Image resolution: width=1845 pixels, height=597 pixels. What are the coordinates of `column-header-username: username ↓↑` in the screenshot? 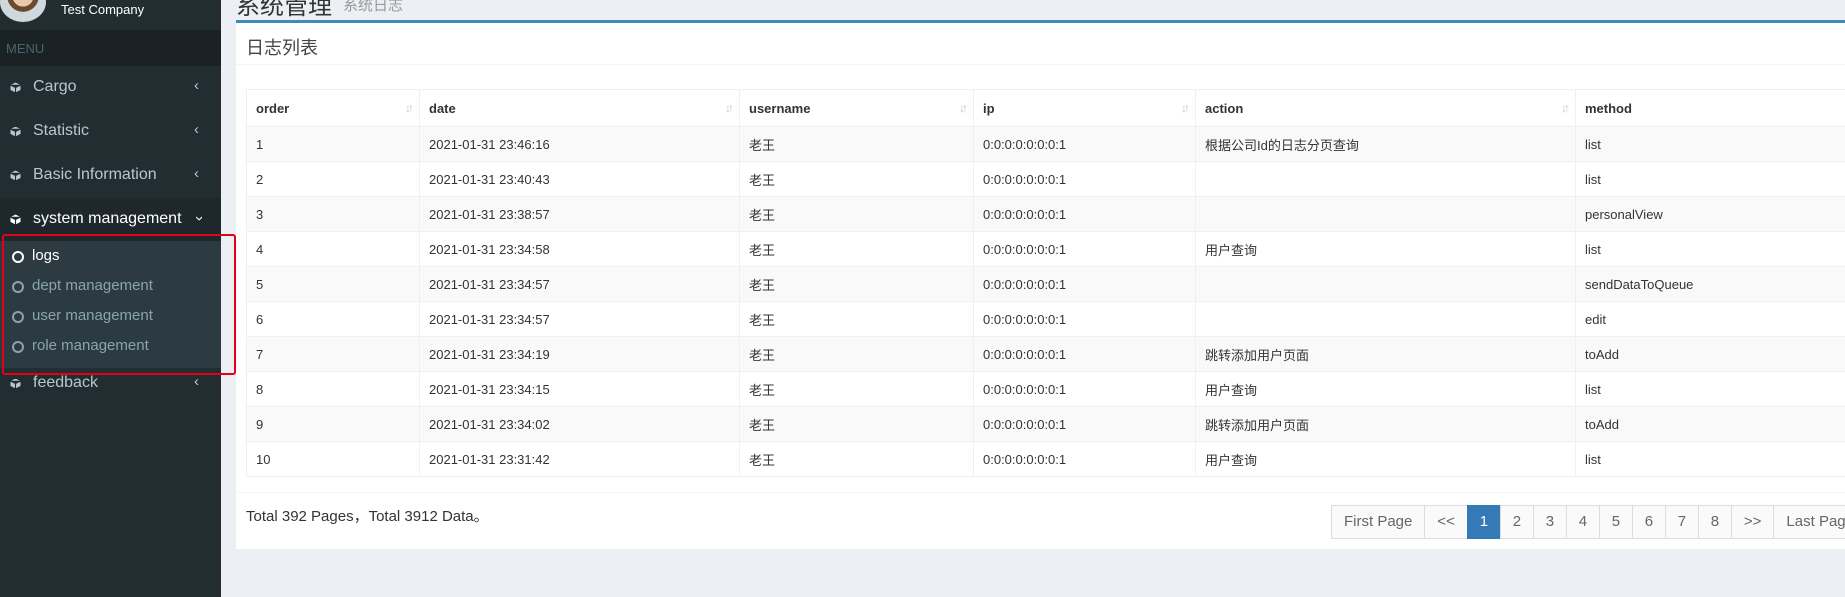 It's located at (856, 108).